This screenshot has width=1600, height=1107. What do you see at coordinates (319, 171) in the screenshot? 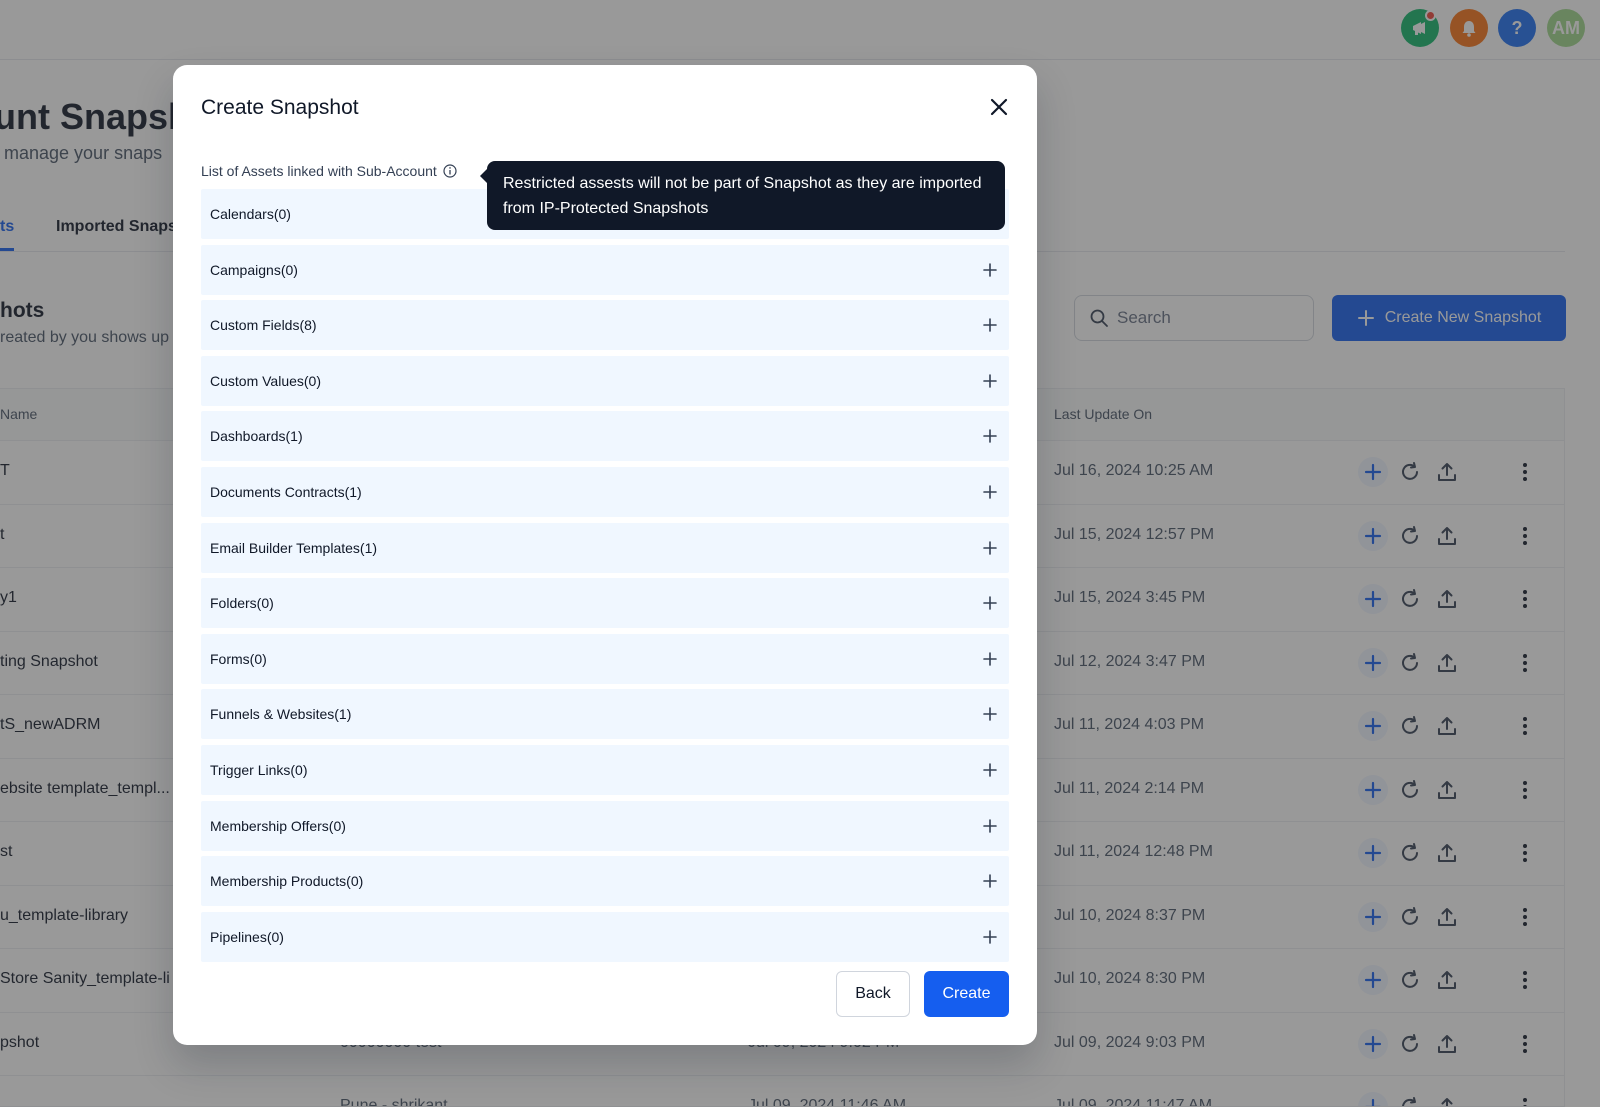
I see `assets-label-text: List of Assets linked with Sub-Account` at bounding box center [319, 171].